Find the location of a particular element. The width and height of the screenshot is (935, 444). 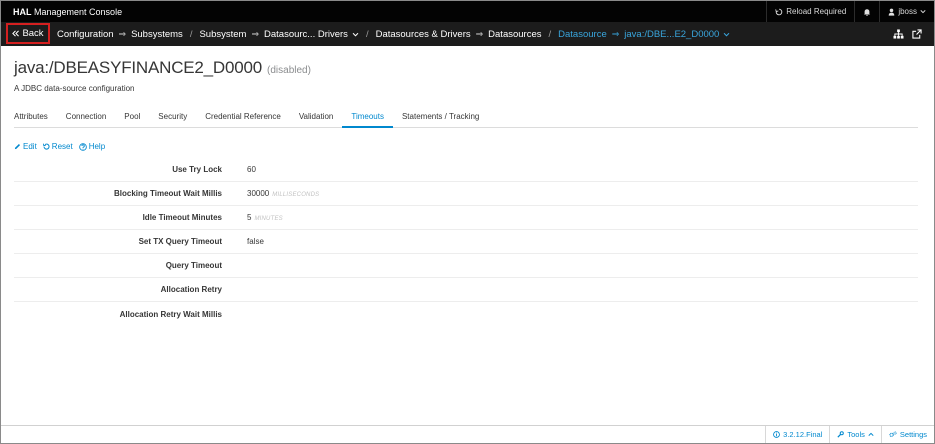

attribute-label: Blocking Timeout Wait Millis is located at coordinates (167, 193).